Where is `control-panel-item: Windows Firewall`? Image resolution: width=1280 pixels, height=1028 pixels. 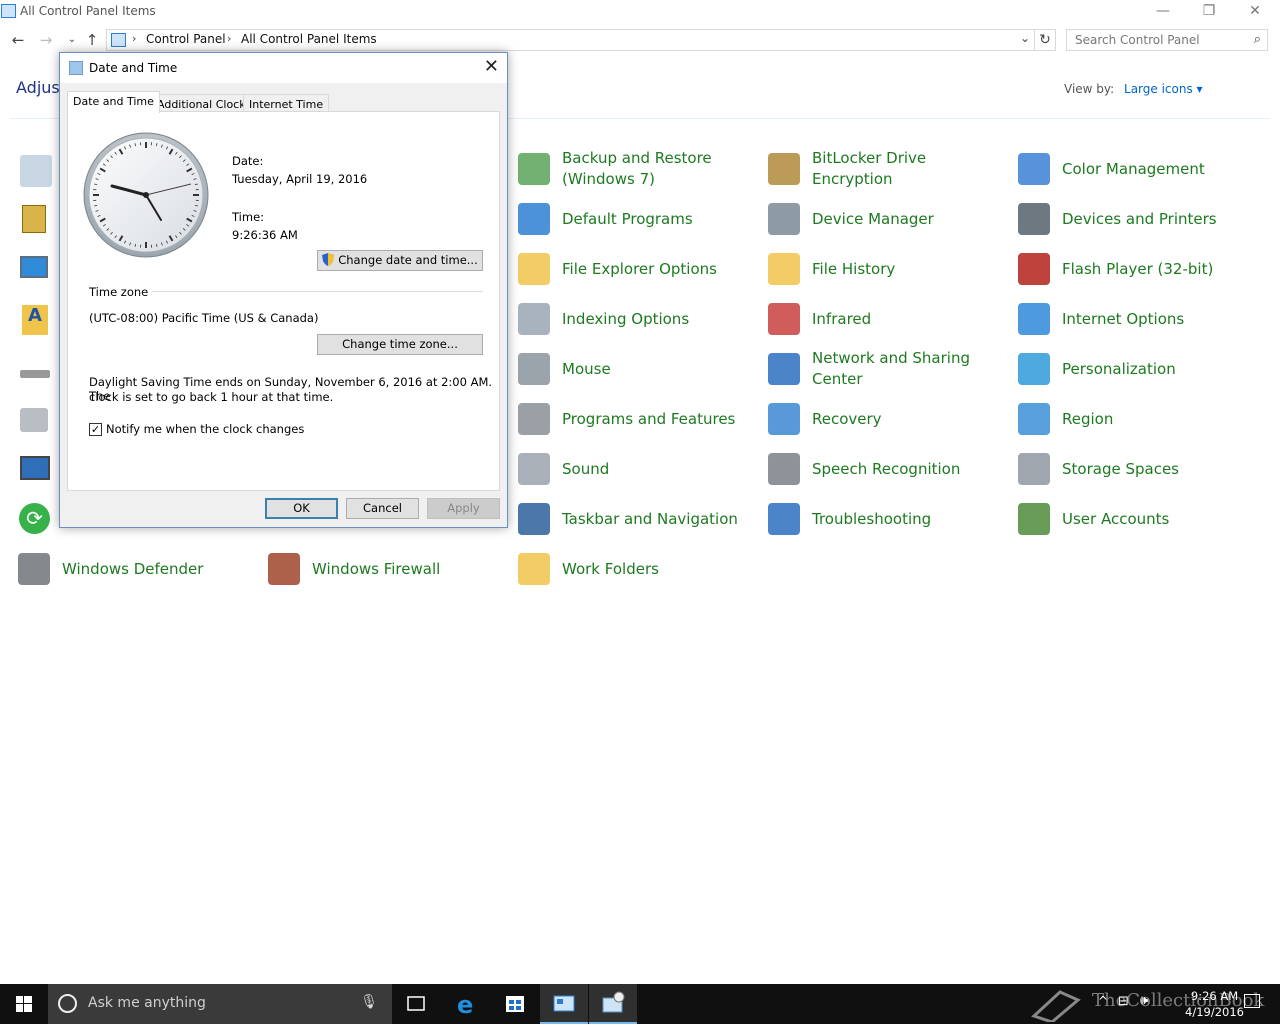
control-panel-item: Windows Firewall is located at coordinates (388, 569).